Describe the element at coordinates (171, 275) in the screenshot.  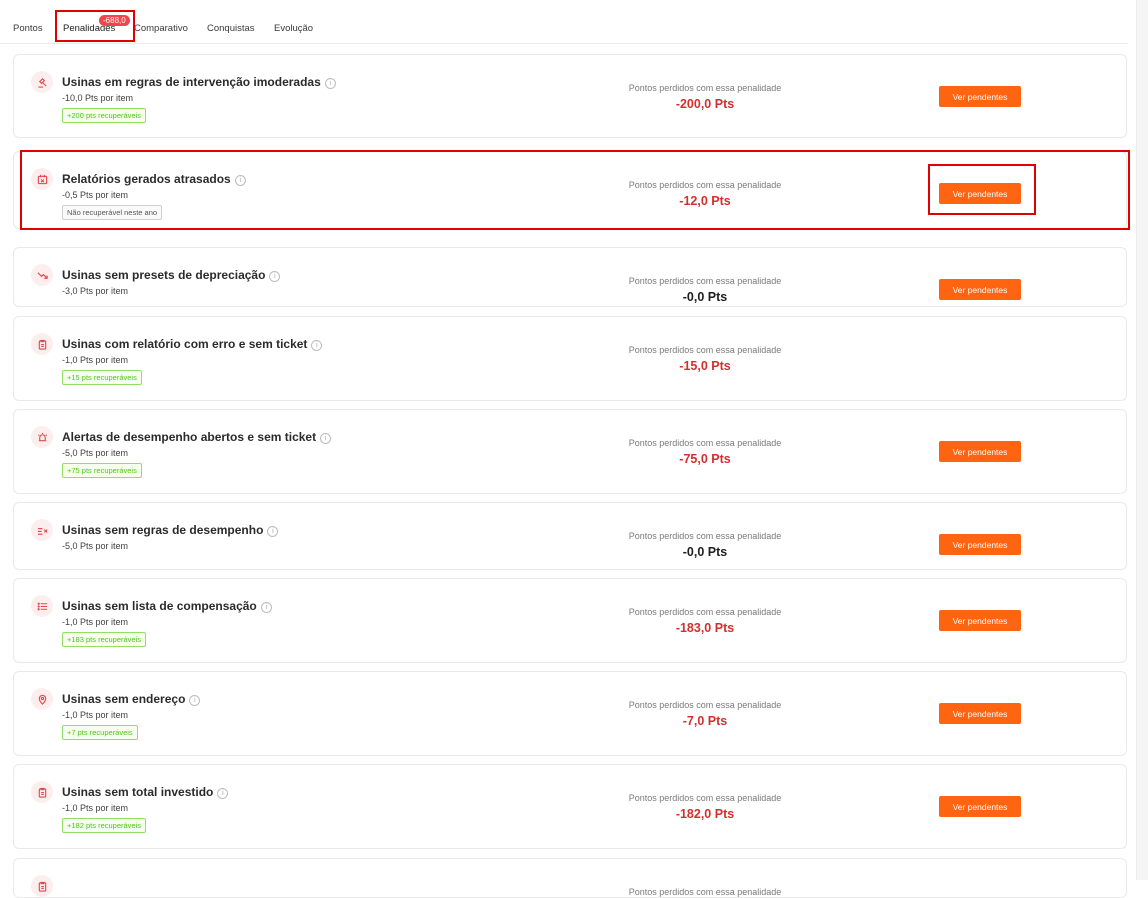
I see `penalty-title: Usinas sem presets de depreciação i` at that location.